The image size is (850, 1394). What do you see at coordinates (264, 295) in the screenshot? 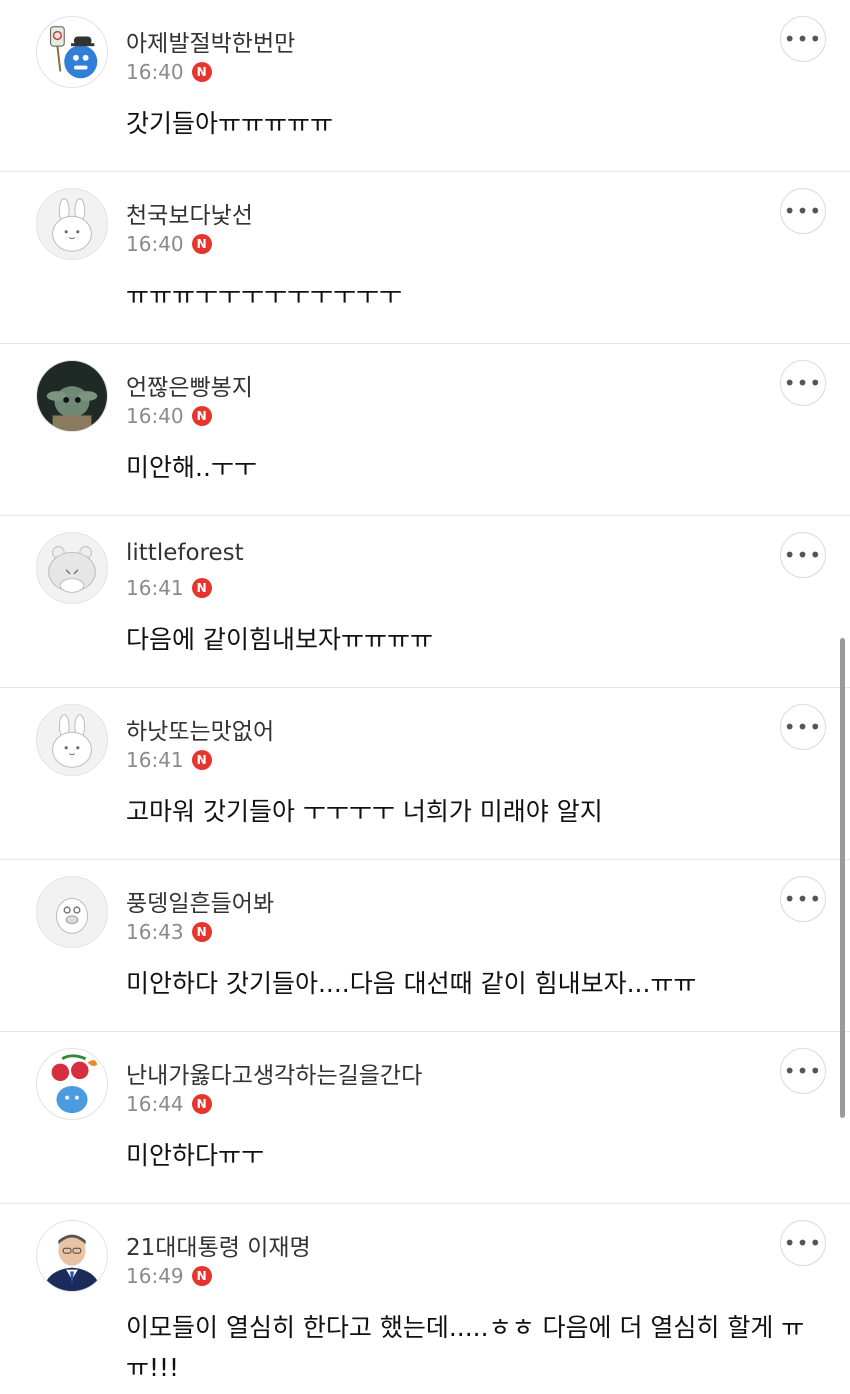
I see `comment-text: ㅠㅠㅠㅜㅜㅜㅜㅜㅜㅜㅜㅜ` at bounding box center [264, 295].